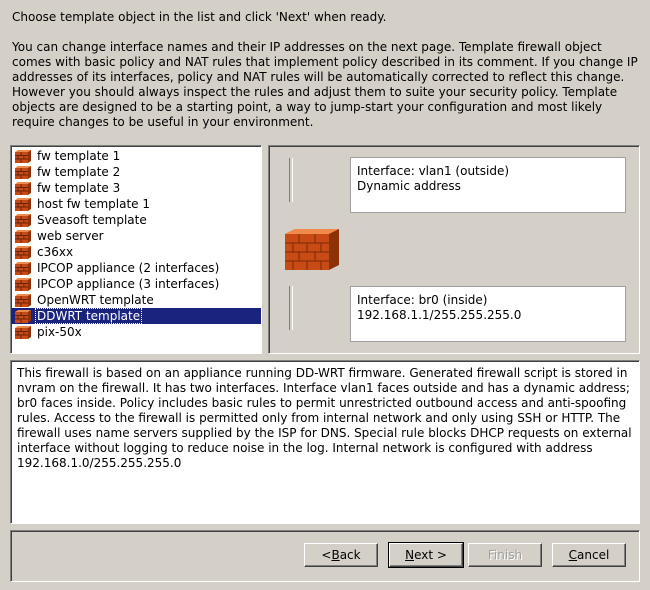 The image size is (650, 590). Describe the element at coordinates (128, 284) in the screenshot. I see `template-list-item-label: IPCOP appliance (3 interfaces)` at that location.